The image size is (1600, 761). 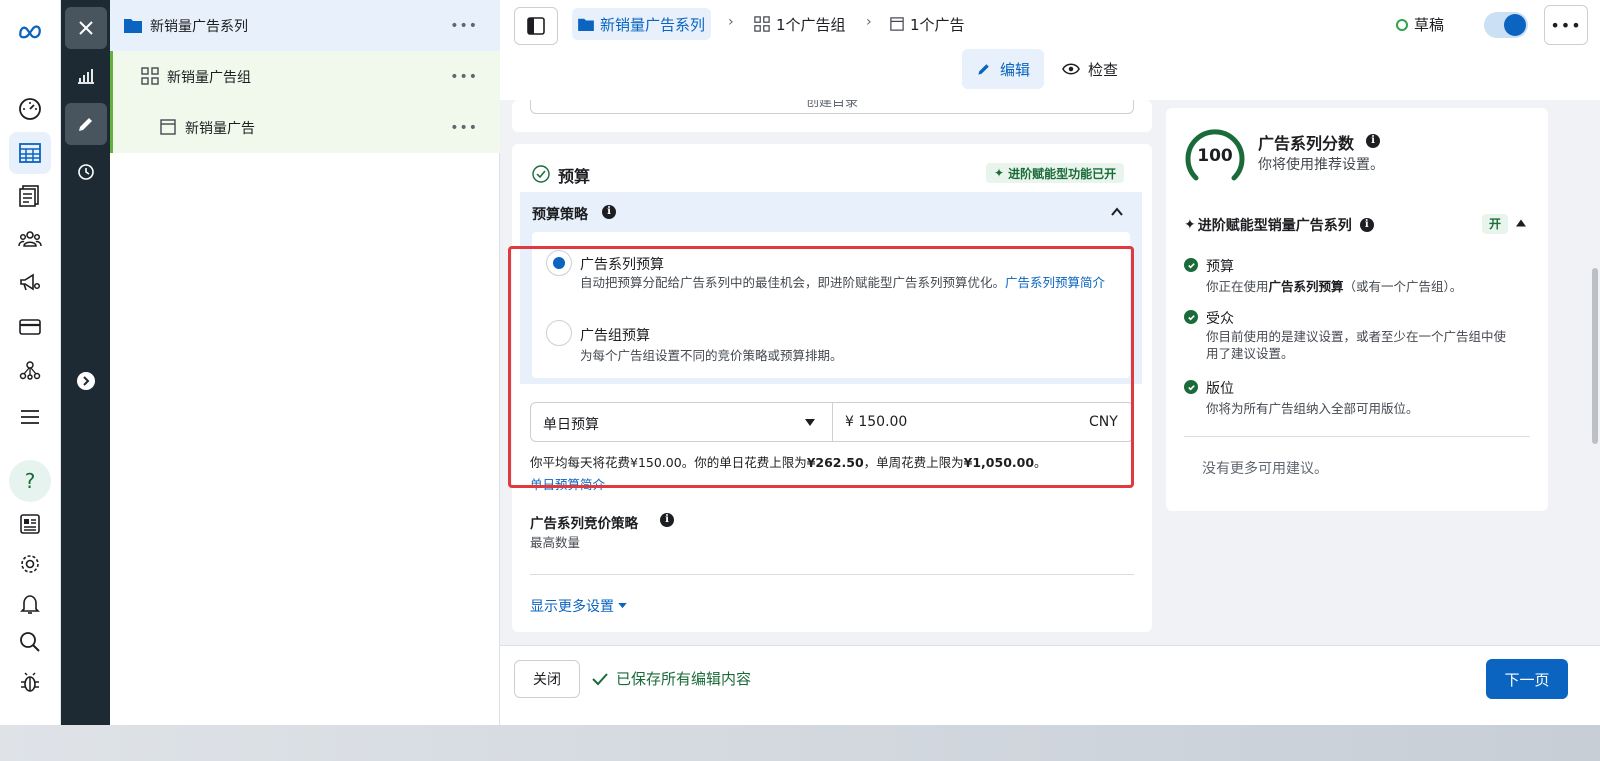 I want to click on bid-strategy-value: 最高数量, so click(x=555, y=542).